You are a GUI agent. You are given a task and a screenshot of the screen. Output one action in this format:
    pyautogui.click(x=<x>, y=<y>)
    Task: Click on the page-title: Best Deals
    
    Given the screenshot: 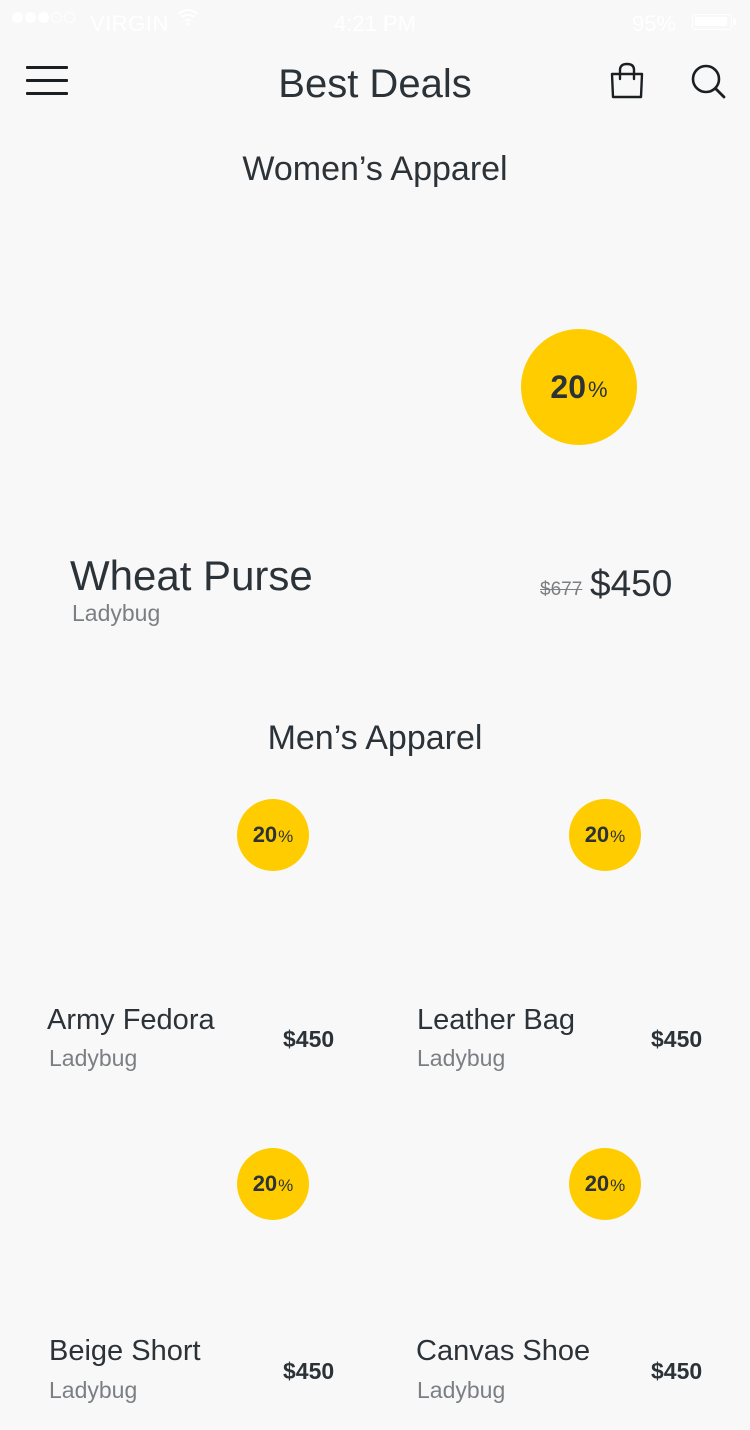 What is the action you would take?
    pyautogui.click(x=375, y=84)
    